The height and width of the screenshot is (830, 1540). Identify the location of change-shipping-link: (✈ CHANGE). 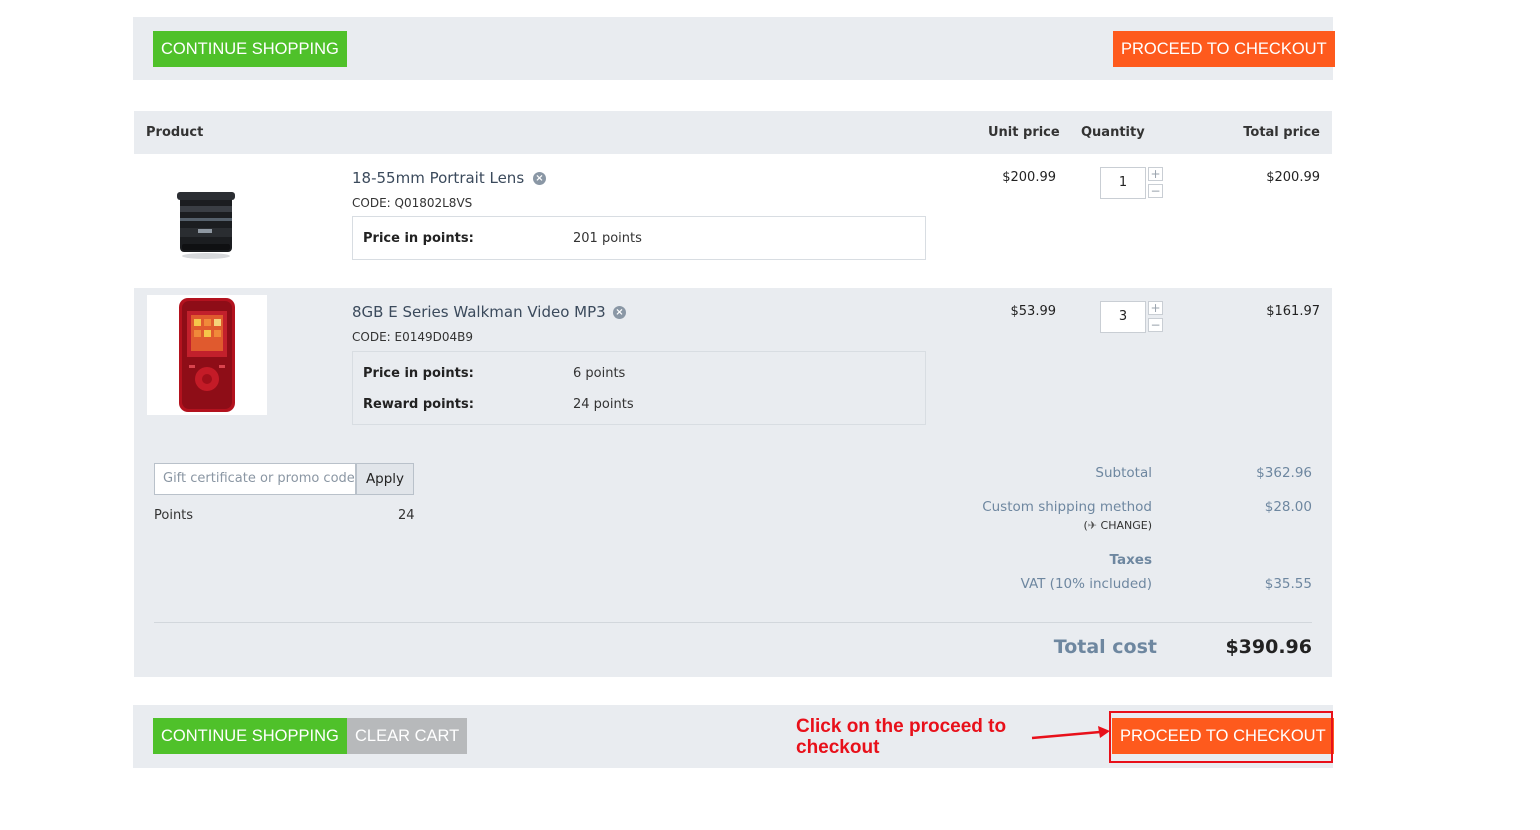
(1118, 525).